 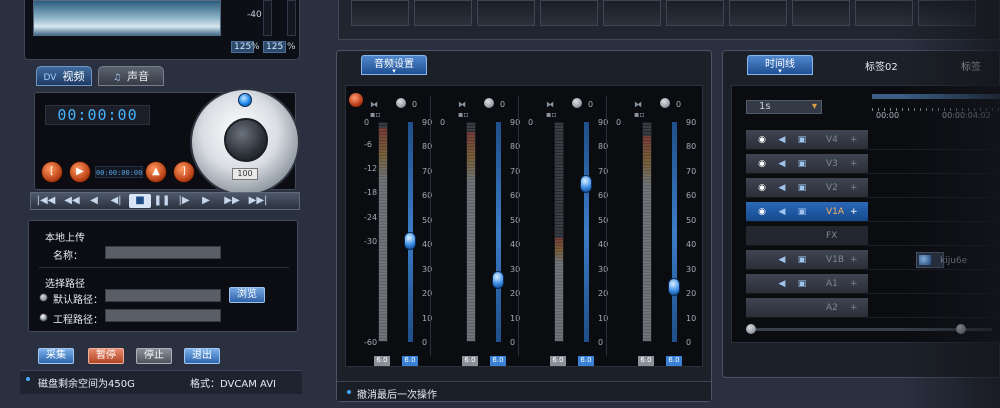 I want to click on tab-timeline: 时间线, so click(x=780, y=65).